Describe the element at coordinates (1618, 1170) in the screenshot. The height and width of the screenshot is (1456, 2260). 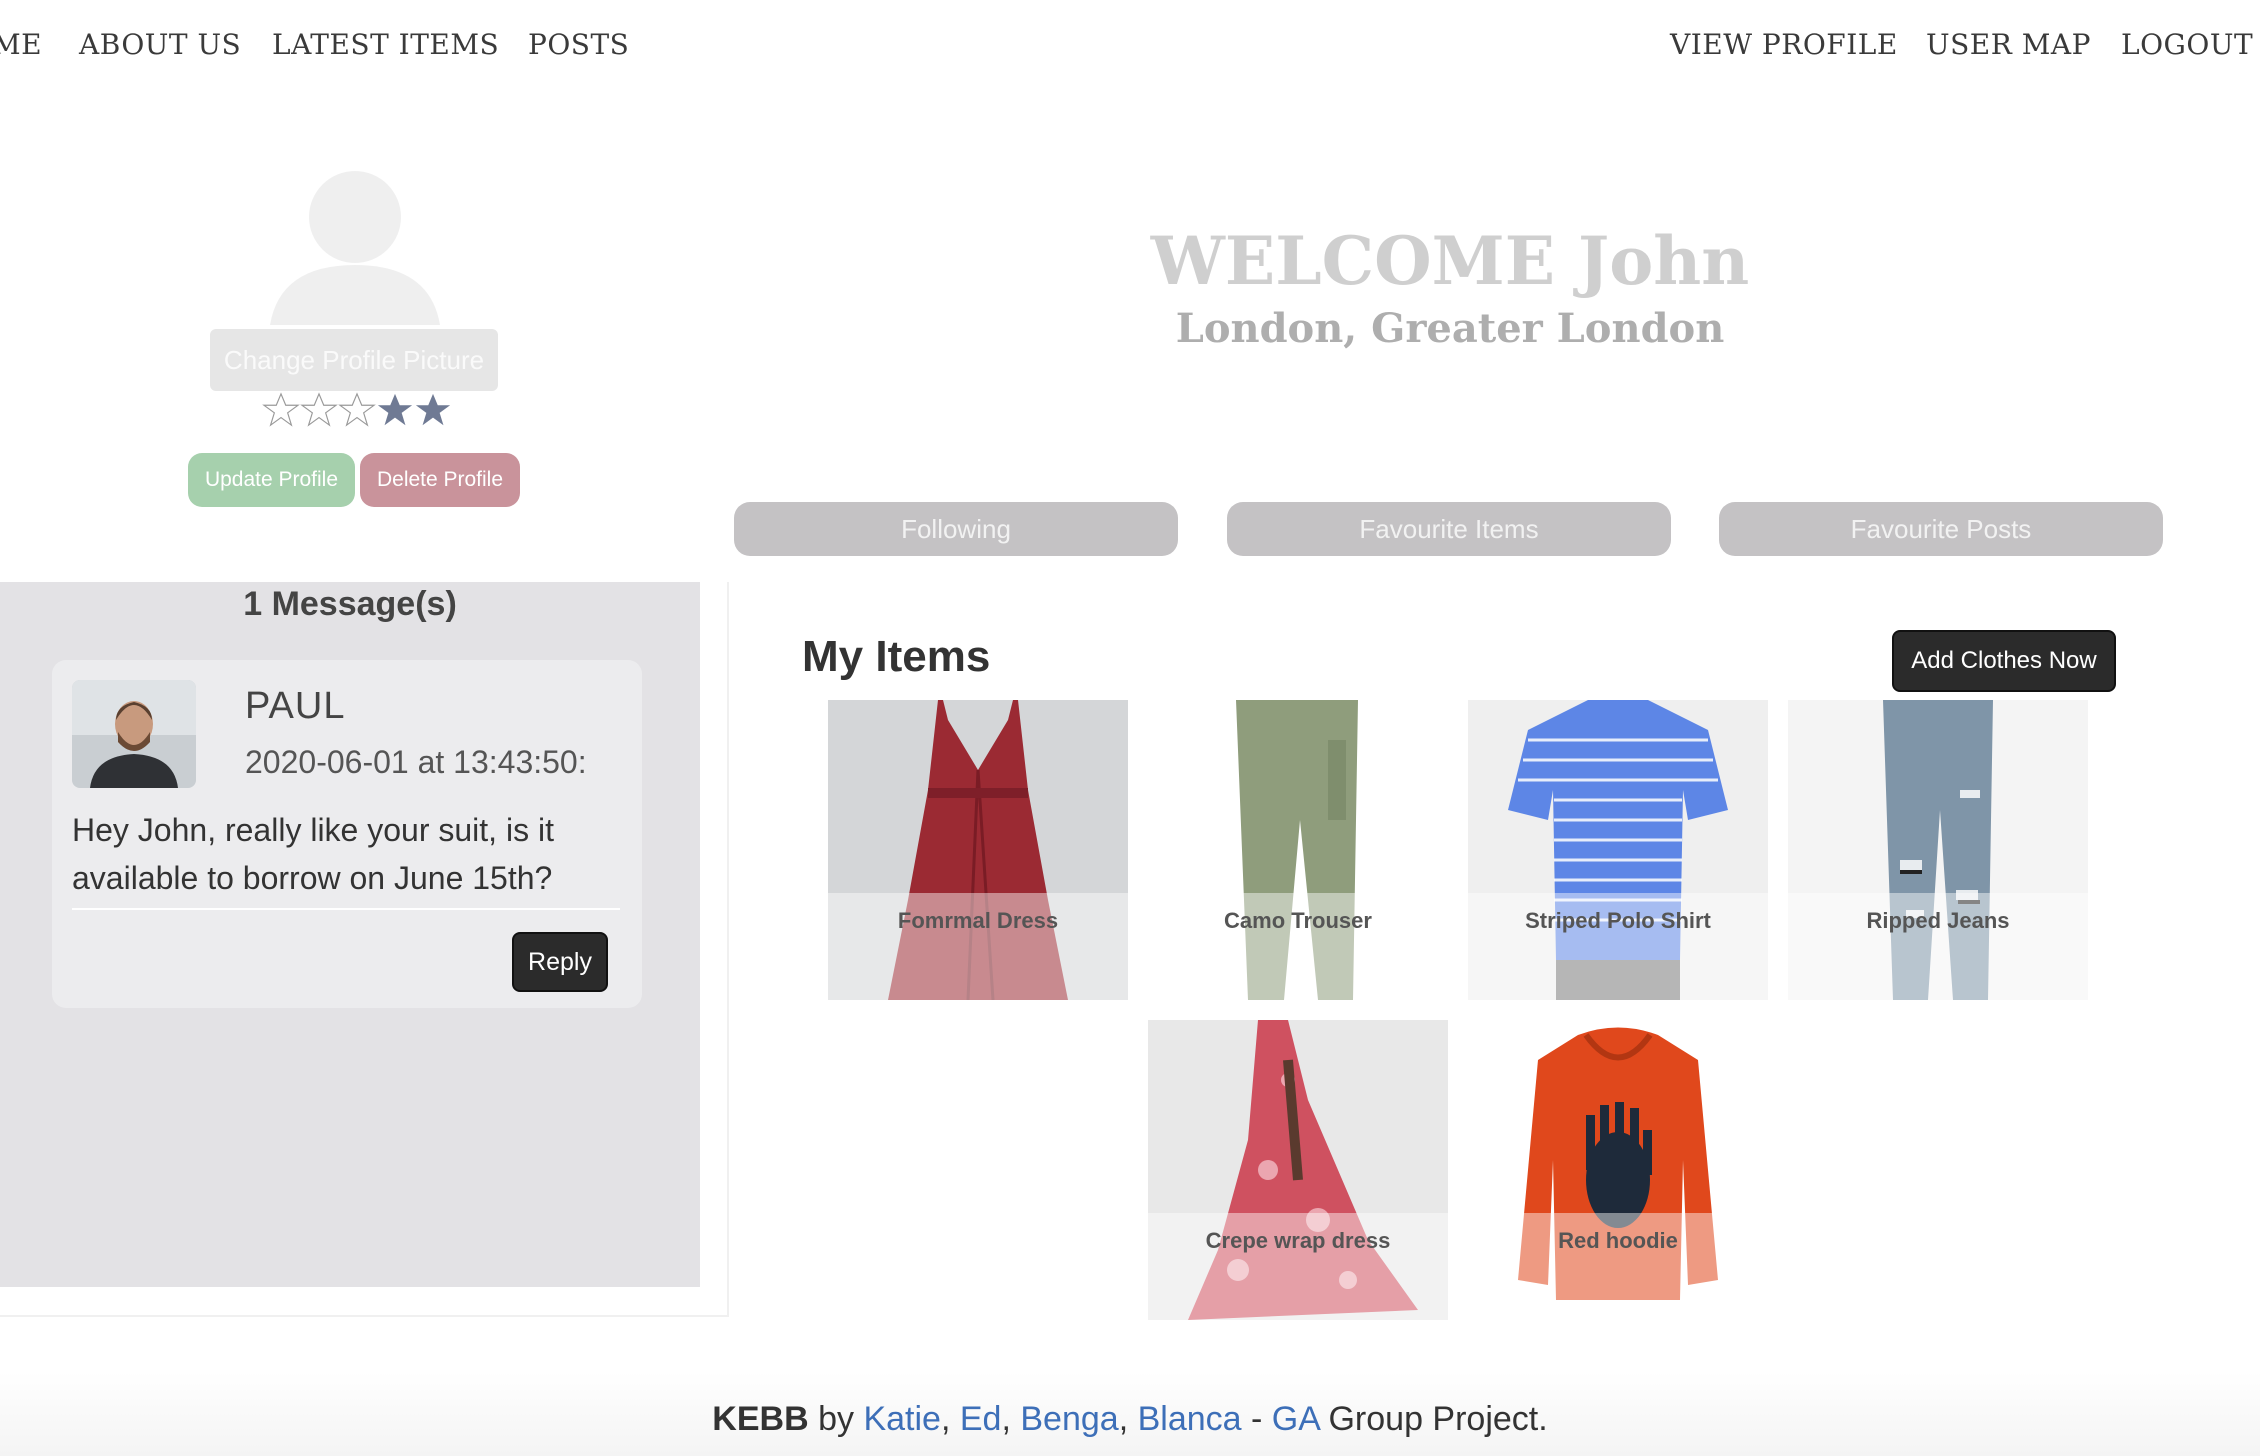
I see `item-card: Red hoodie` at that location.